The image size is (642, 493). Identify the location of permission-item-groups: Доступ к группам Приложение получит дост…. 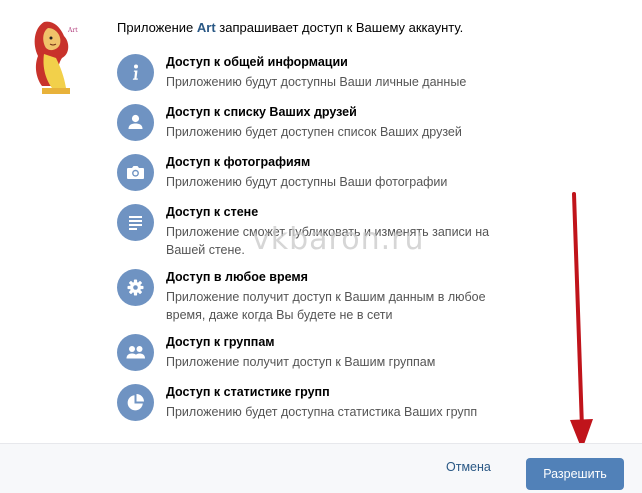
(312, 356).